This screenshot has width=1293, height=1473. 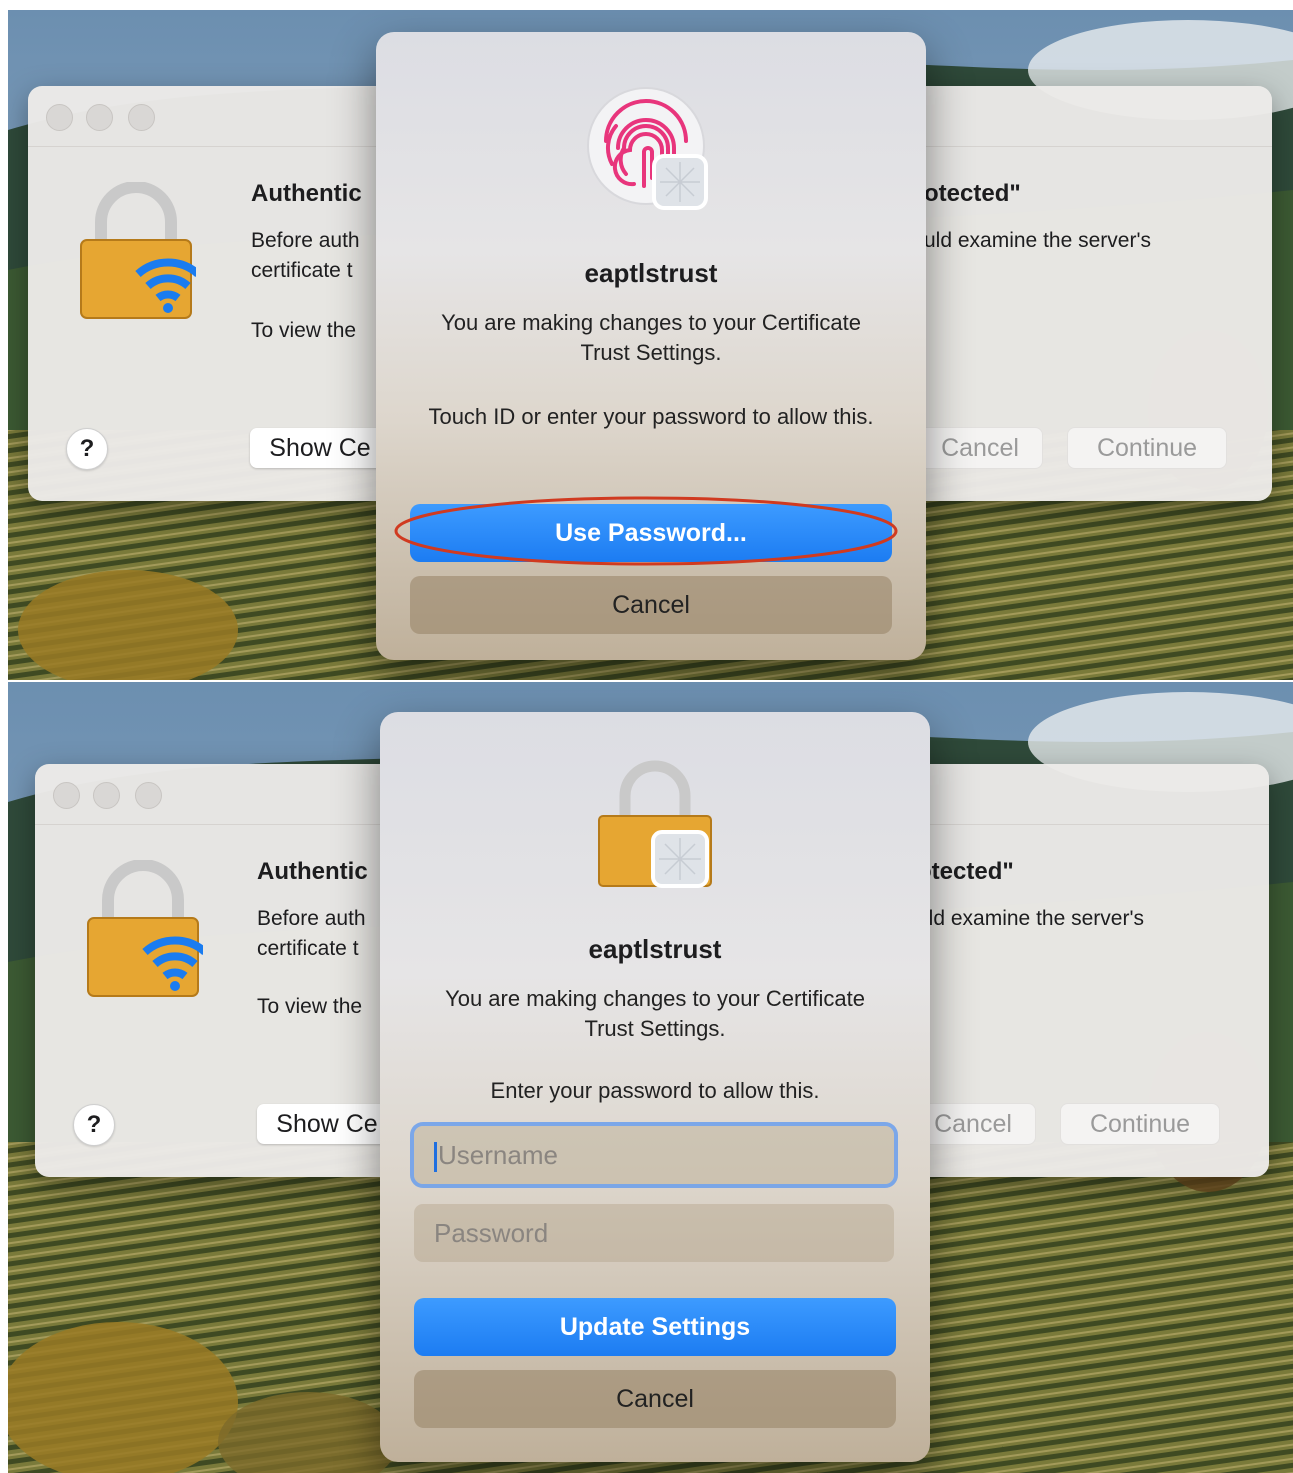 I want to click on lock-icon, so click(x=655, y=827).